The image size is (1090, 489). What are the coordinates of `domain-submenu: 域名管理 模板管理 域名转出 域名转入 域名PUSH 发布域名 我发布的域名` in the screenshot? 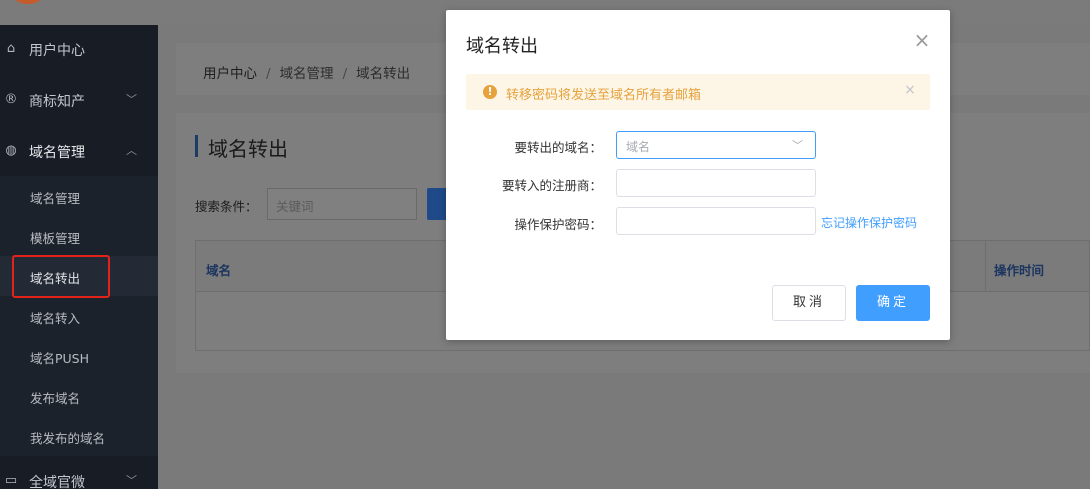 It's located at (79, 316).